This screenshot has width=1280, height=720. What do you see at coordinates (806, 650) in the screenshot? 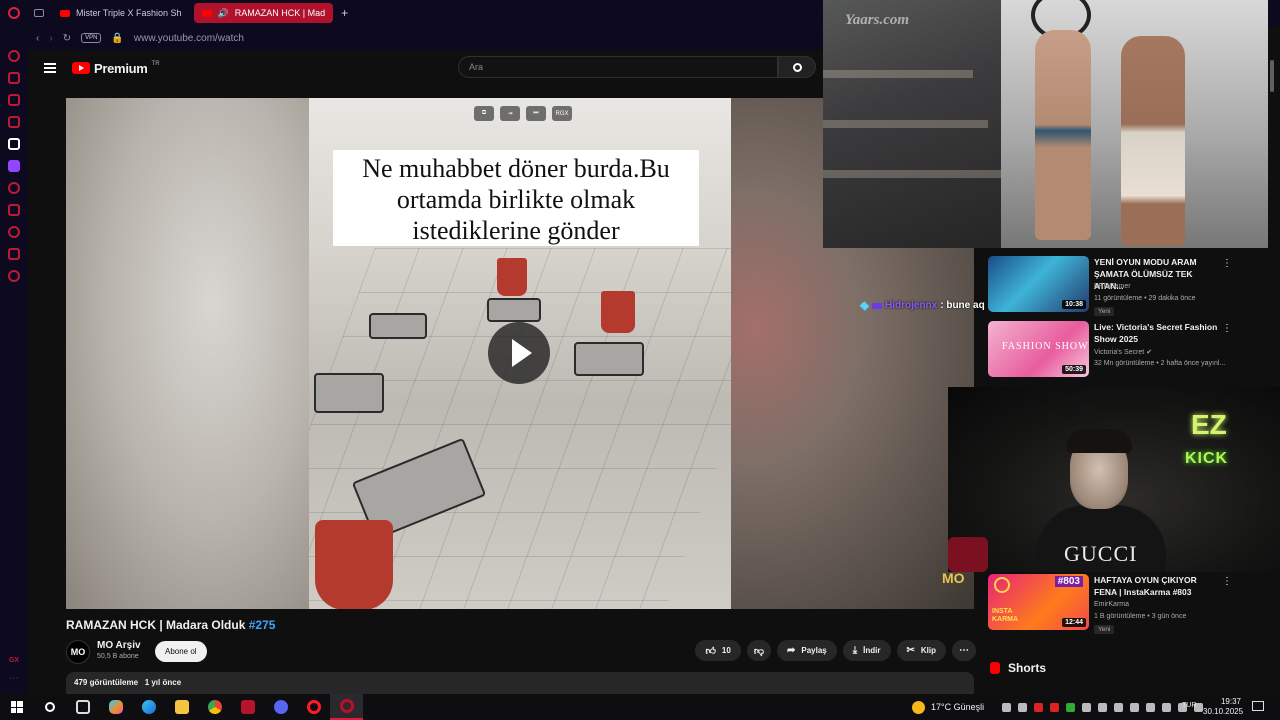
I see `share-button: ➦ Paylaş` at bounding box center [806, 650].